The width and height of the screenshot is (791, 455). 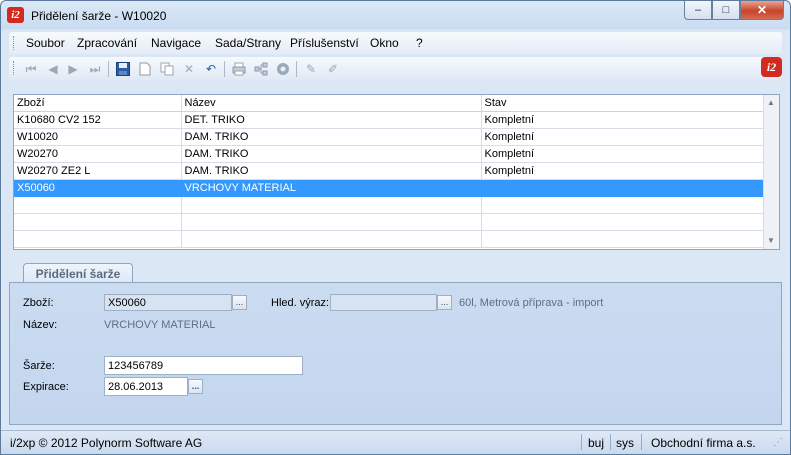 I want to click on undo-icon: ↶, so click(x=211, y=69).